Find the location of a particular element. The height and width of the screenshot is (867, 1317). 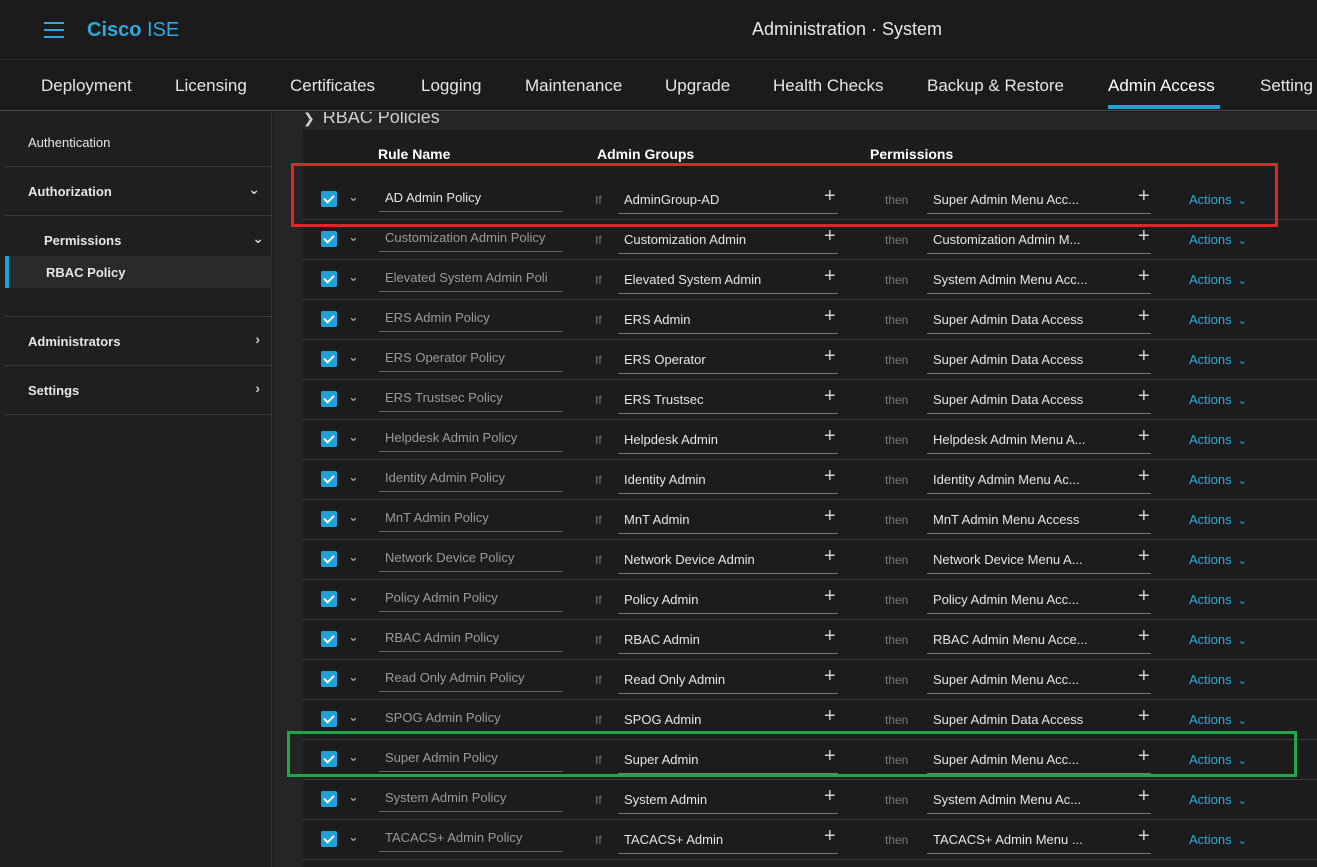

admin-group-select: Helpdesk Admin is located at coordinates (728, 441).